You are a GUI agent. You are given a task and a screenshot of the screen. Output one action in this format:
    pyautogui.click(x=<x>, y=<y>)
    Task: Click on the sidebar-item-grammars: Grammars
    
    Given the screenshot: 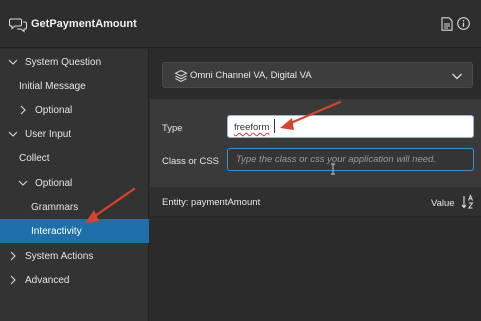 What is the action you would take?
    pyautogui.click(x=74, y=207)
    